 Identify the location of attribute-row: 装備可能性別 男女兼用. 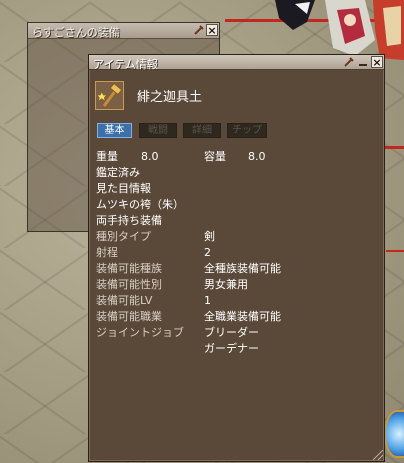
(236, 285).